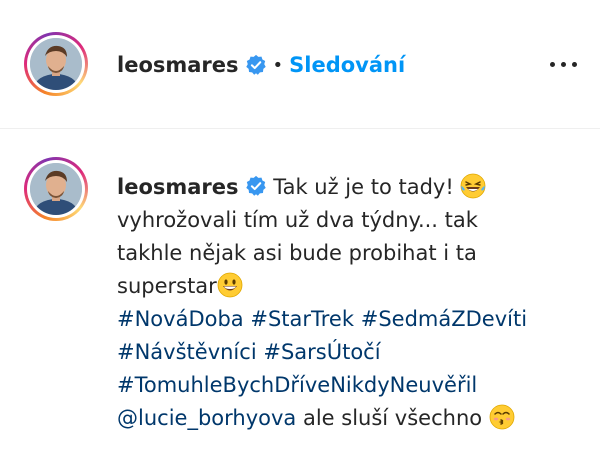  What do you see at coordinates (473, 186) in the screenshot?
I see `laughing-tears-emoji-icon` at bounding box center [473, 186].